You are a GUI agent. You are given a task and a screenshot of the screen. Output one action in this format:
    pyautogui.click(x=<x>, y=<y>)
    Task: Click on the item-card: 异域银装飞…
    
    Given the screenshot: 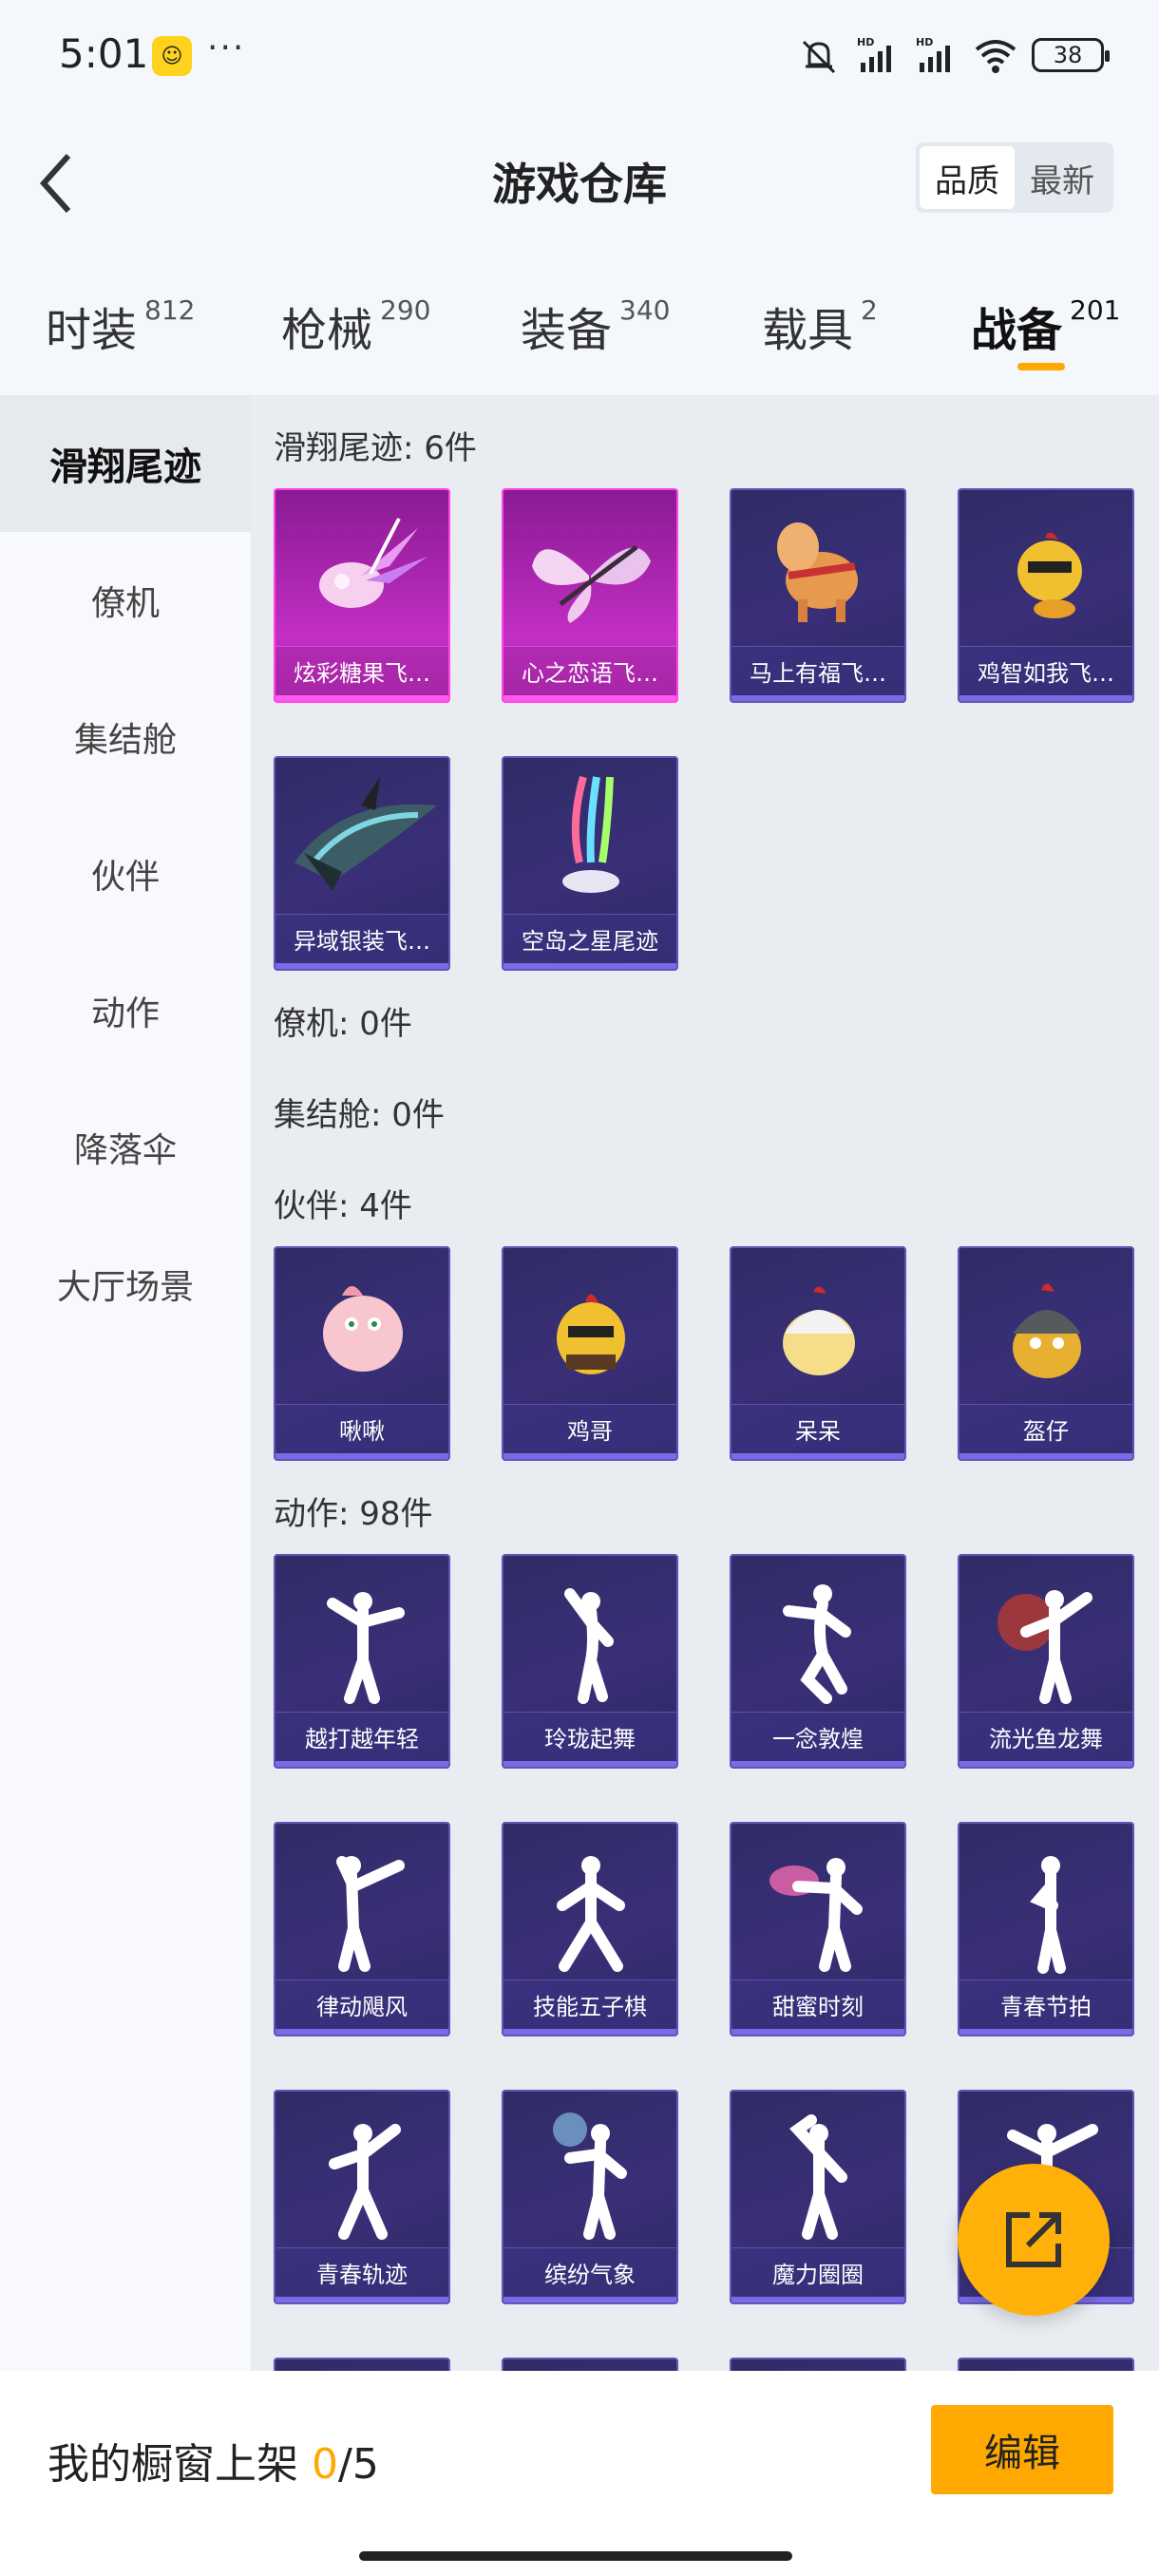 What is the action you would take?
    pyautogui.click(x=362, y=863)
    